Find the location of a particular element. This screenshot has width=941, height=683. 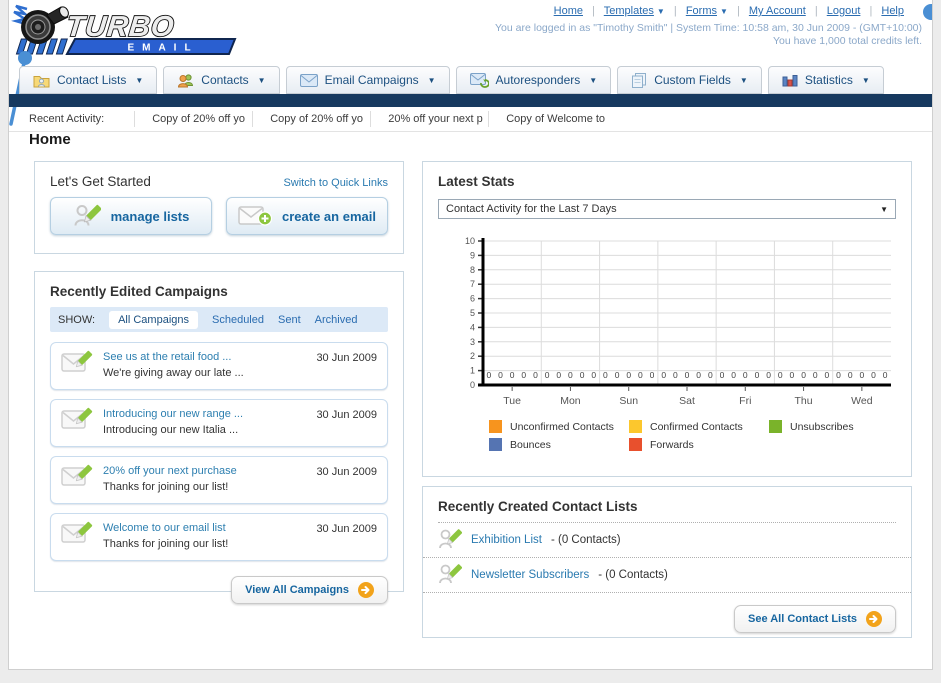

top-link-my-account: My Account is located at coordinates (777, 11).